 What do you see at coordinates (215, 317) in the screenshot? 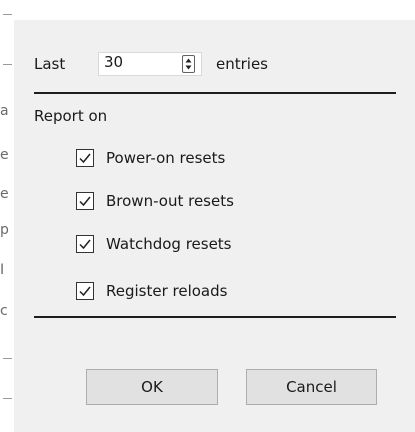
I see `bottom-divider` at bounding box center [215, 317].